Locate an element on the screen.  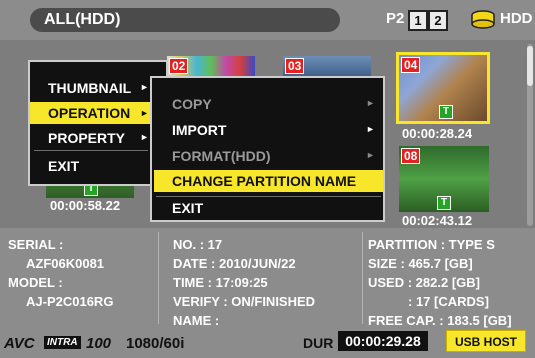
name-info: NAME : is located at coordinates (196, 320).